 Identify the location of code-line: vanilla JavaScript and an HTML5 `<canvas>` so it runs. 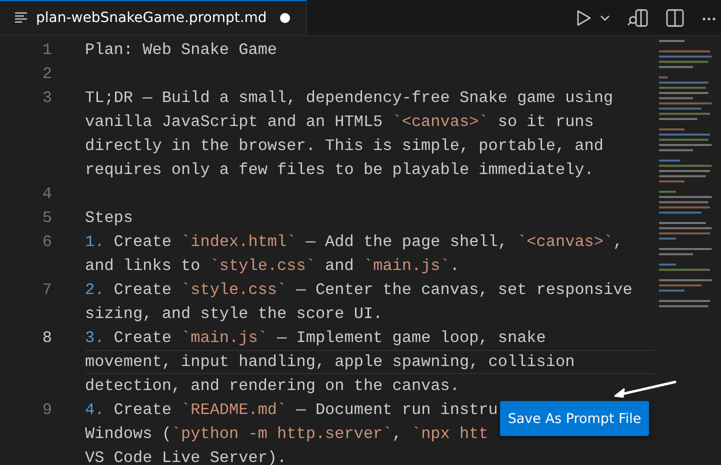
(339, 122).